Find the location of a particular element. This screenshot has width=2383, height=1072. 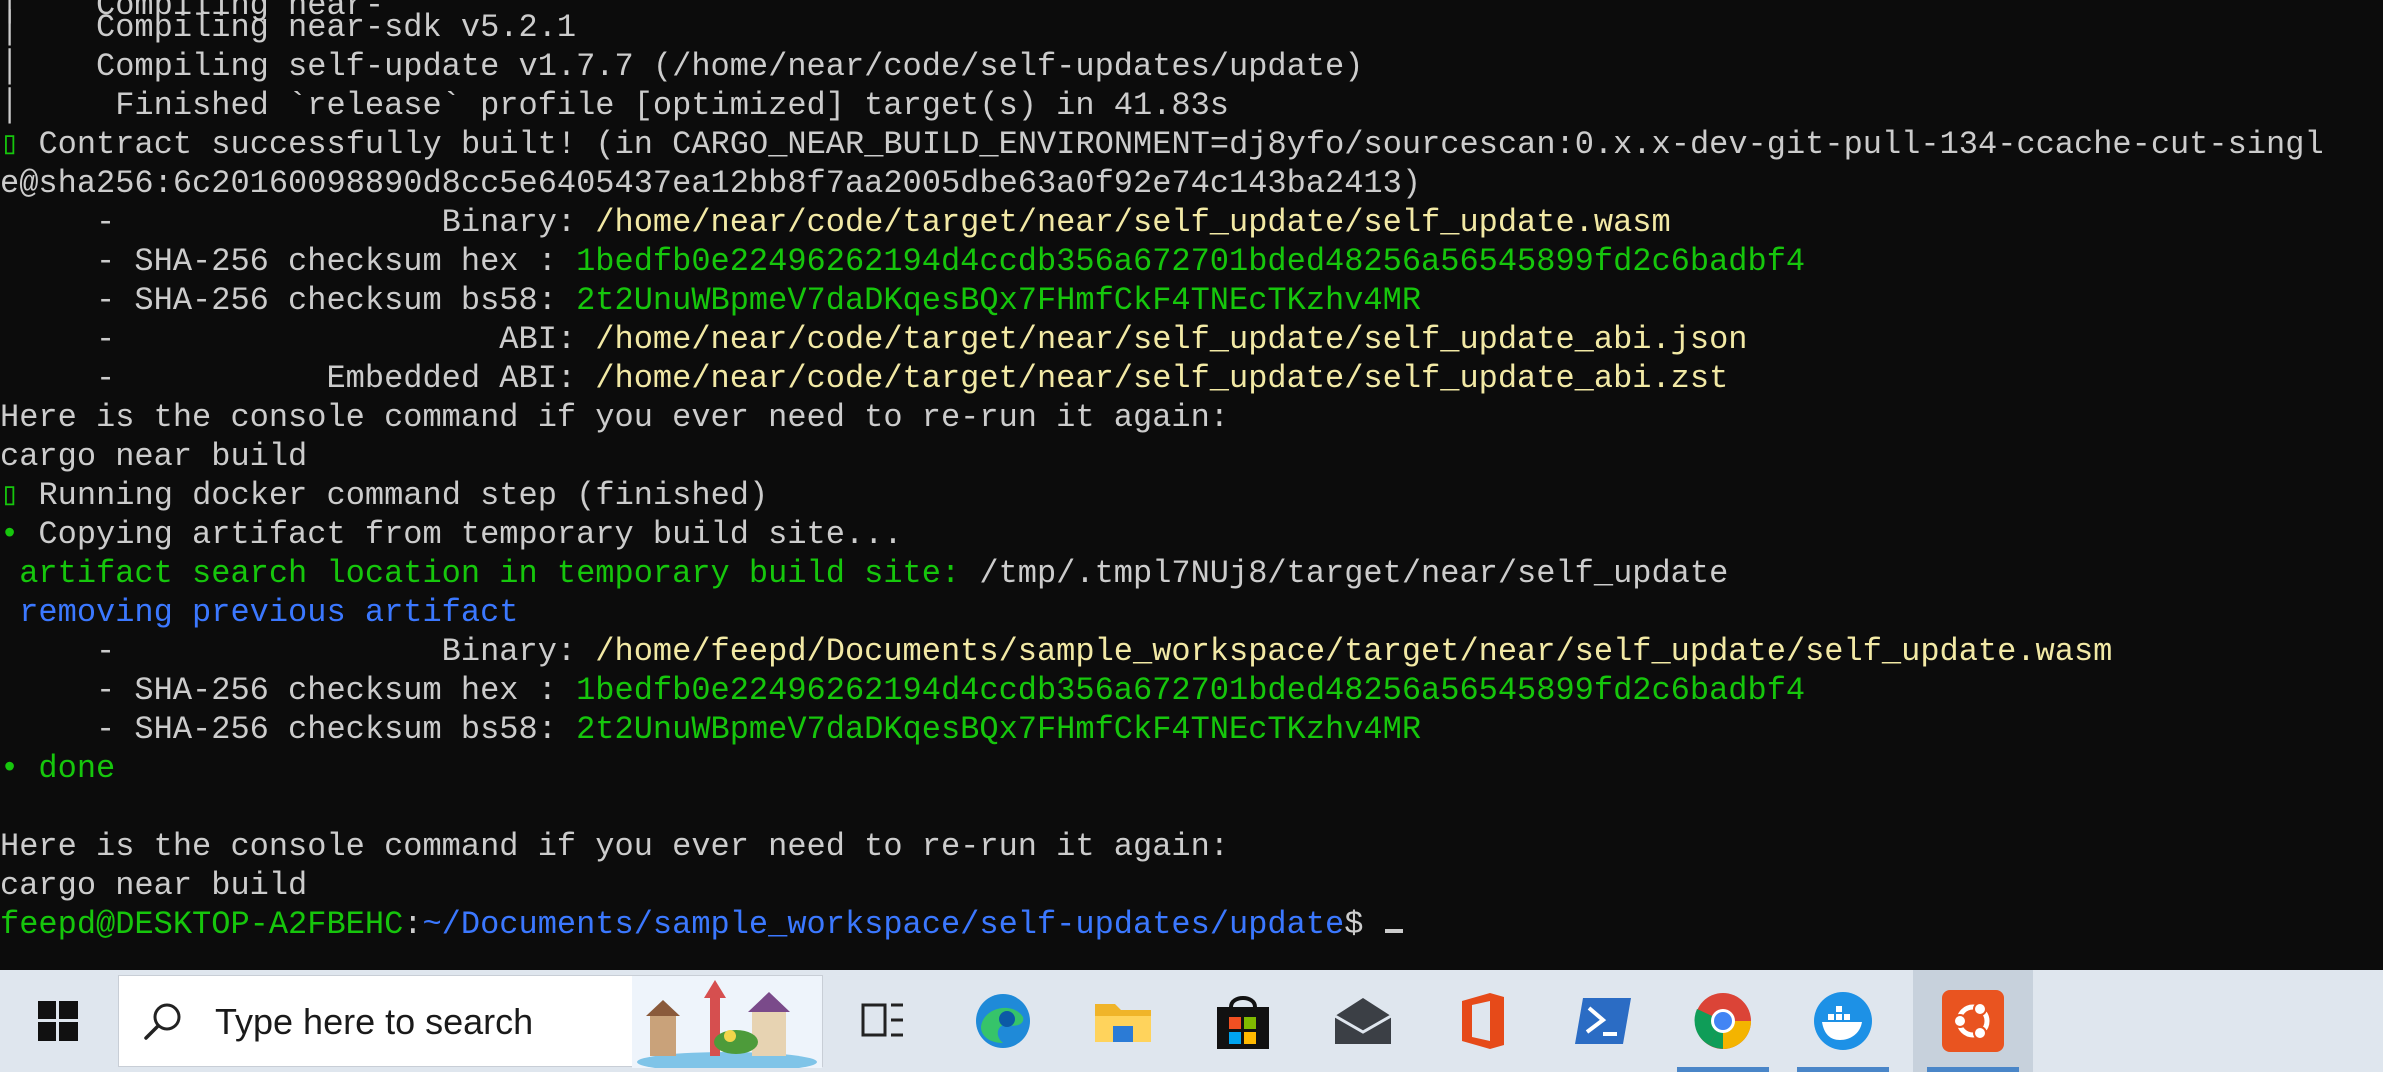

store-icon is located at coordinates (1243, 1022).